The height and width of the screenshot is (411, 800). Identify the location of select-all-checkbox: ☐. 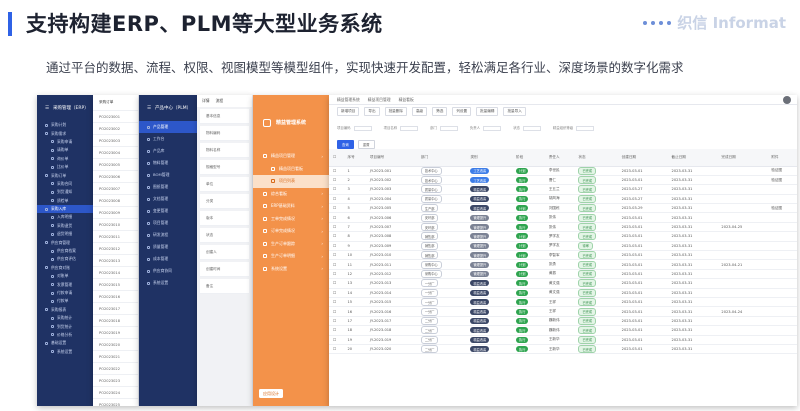
(336, 158).